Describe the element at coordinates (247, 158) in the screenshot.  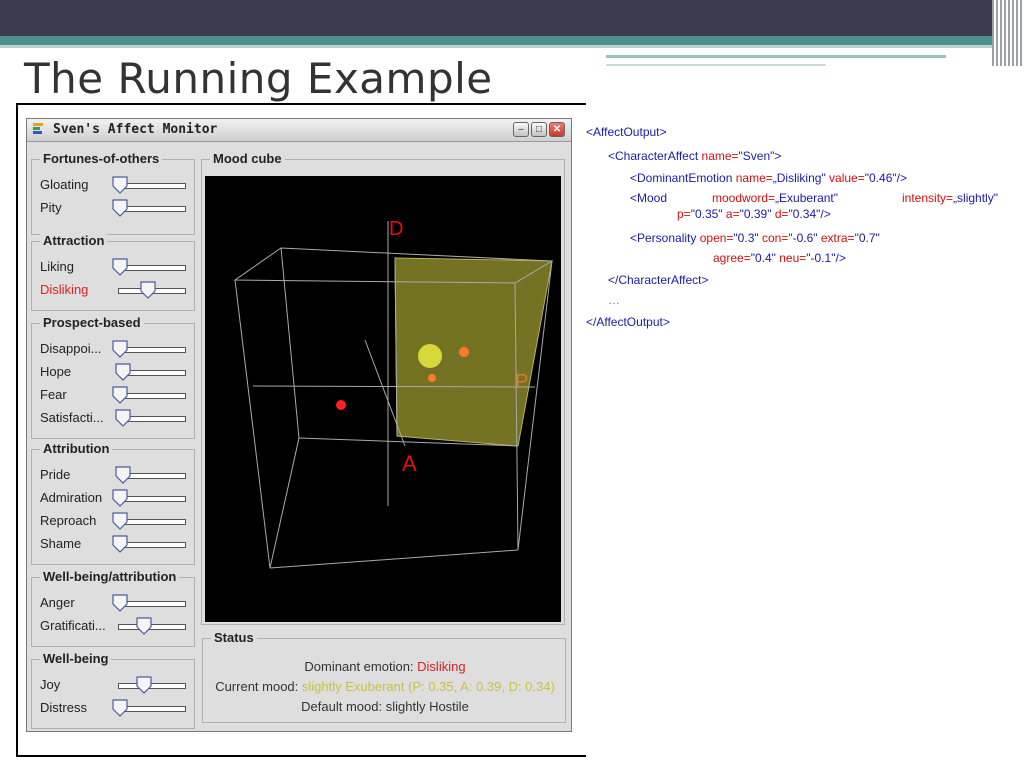
I see `mood-cube-label: Mood cube` at that location.